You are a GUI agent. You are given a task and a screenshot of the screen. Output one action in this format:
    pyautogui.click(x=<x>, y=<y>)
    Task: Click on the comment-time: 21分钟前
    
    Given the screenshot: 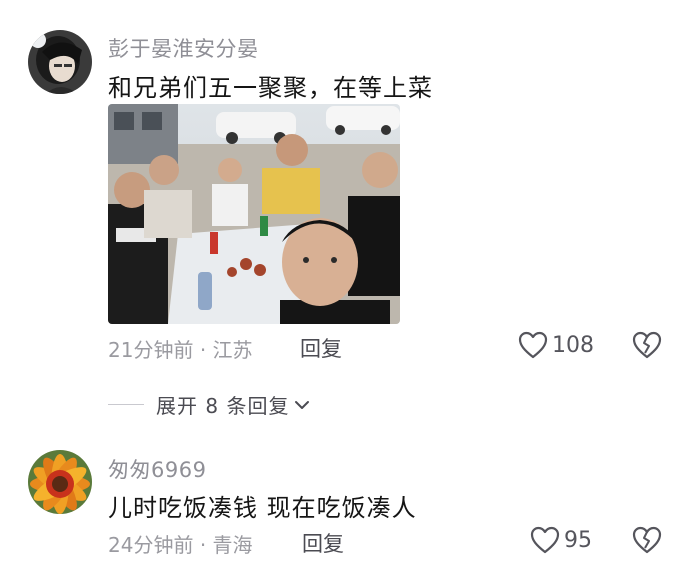 What is the action you would take?
    pyautogui.click(x=151, y=350)
    